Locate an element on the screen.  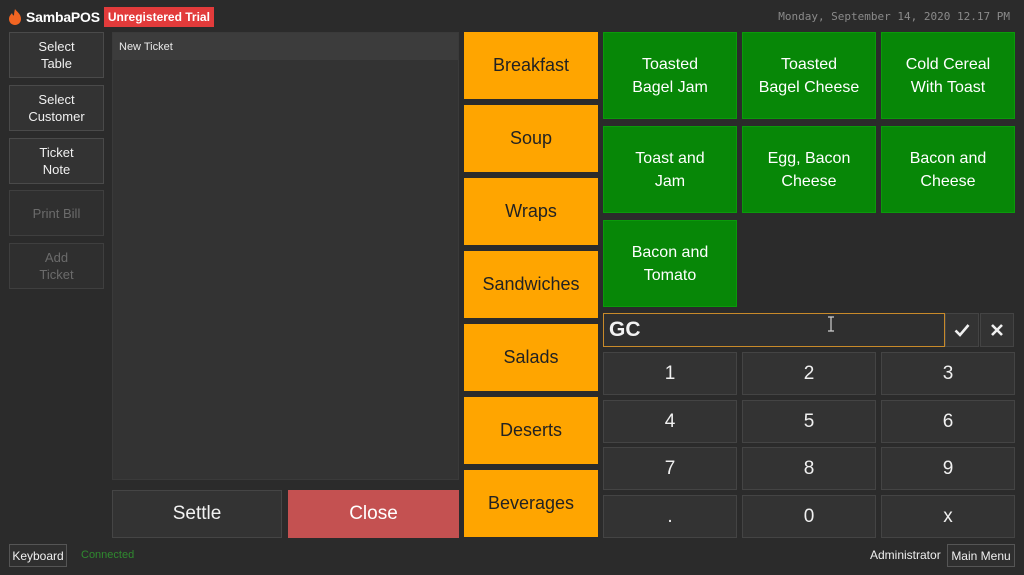
add-ticket-button: Add Ticket is located at coordinates (56, 266).